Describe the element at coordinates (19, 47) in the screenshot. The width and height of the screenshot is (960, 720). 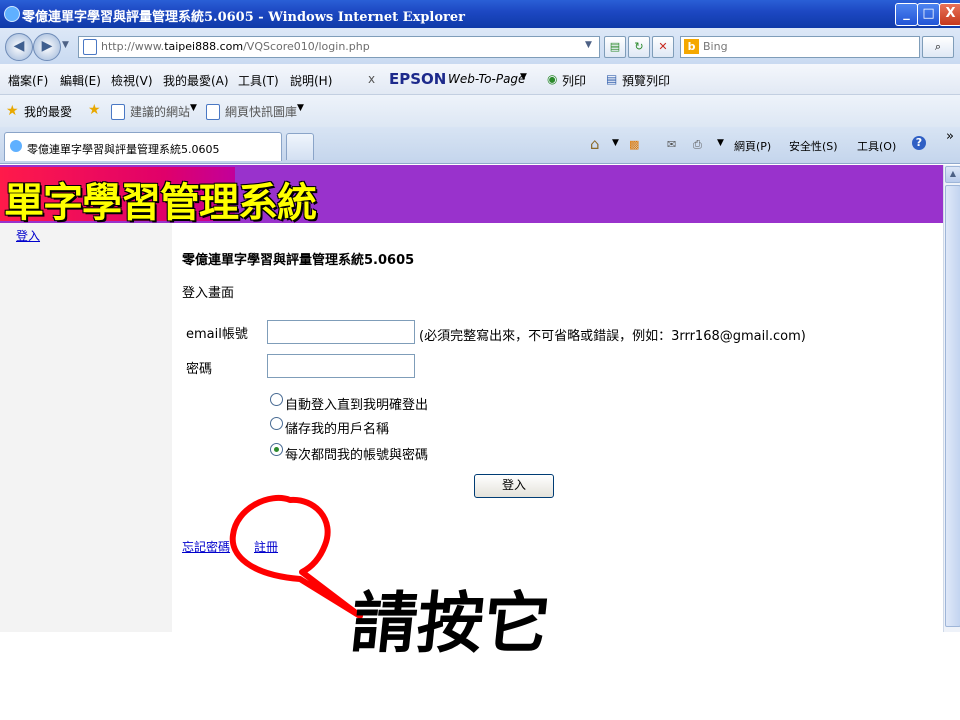
I see `back-arrow-icon: ◀` at that location.